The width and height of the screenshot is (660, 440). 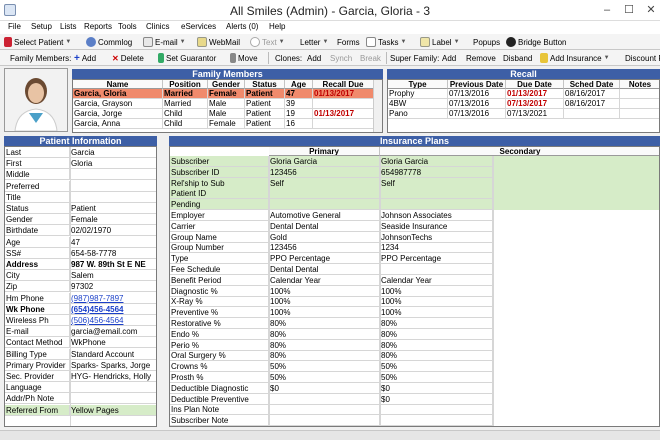 What do you see at coordinates (486, 42) in the screenshot?
I see `popups-button: Popups` at bounding box center [486, 42].